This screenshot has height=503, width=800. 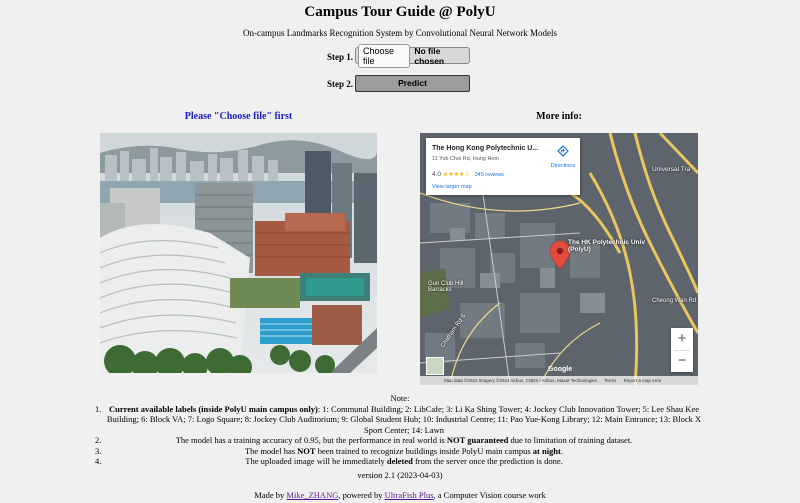 I want to click on map-label-cheong: Cheong Wan Rd, so click(x=674, y=301).